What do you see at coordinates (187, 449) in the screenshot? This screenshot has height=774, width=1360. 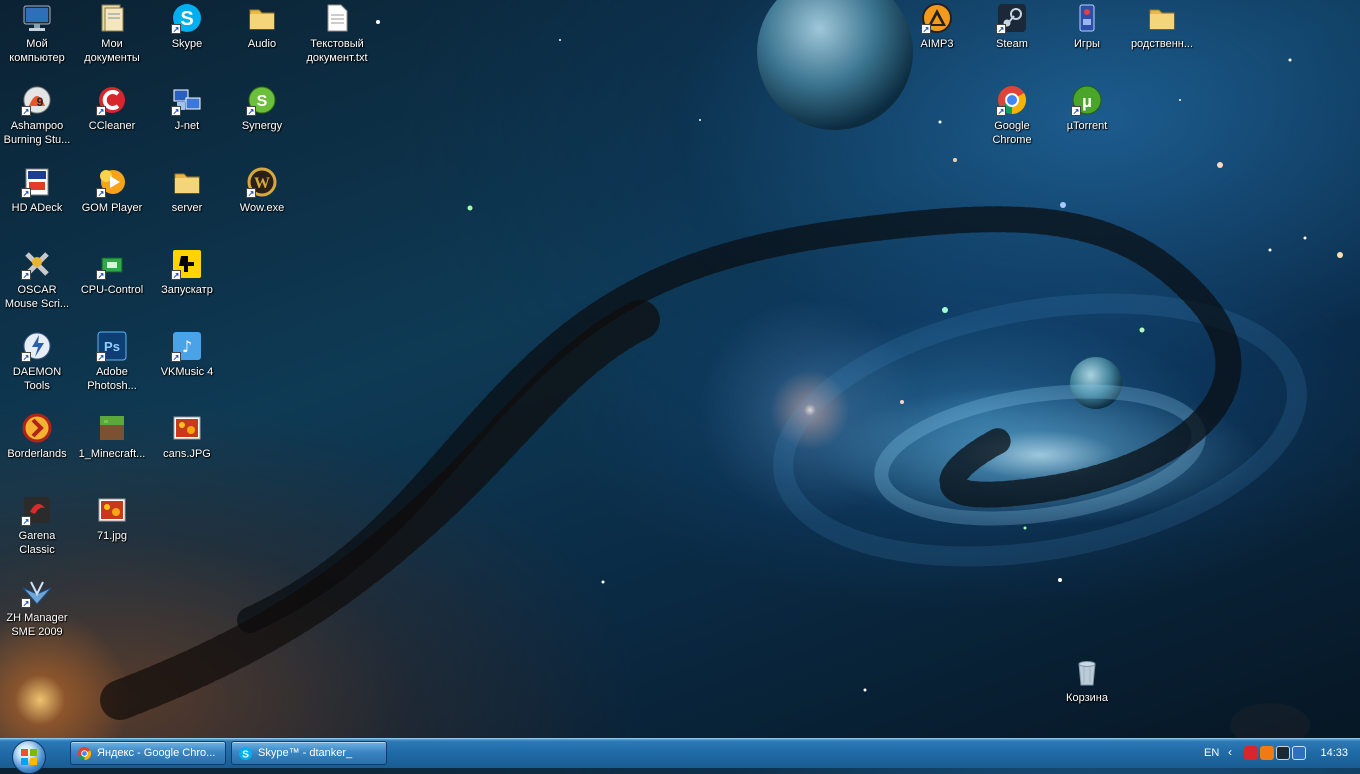 I see `desktop-icon-image-file: cans.JPG` at bounding box center [187, 449].